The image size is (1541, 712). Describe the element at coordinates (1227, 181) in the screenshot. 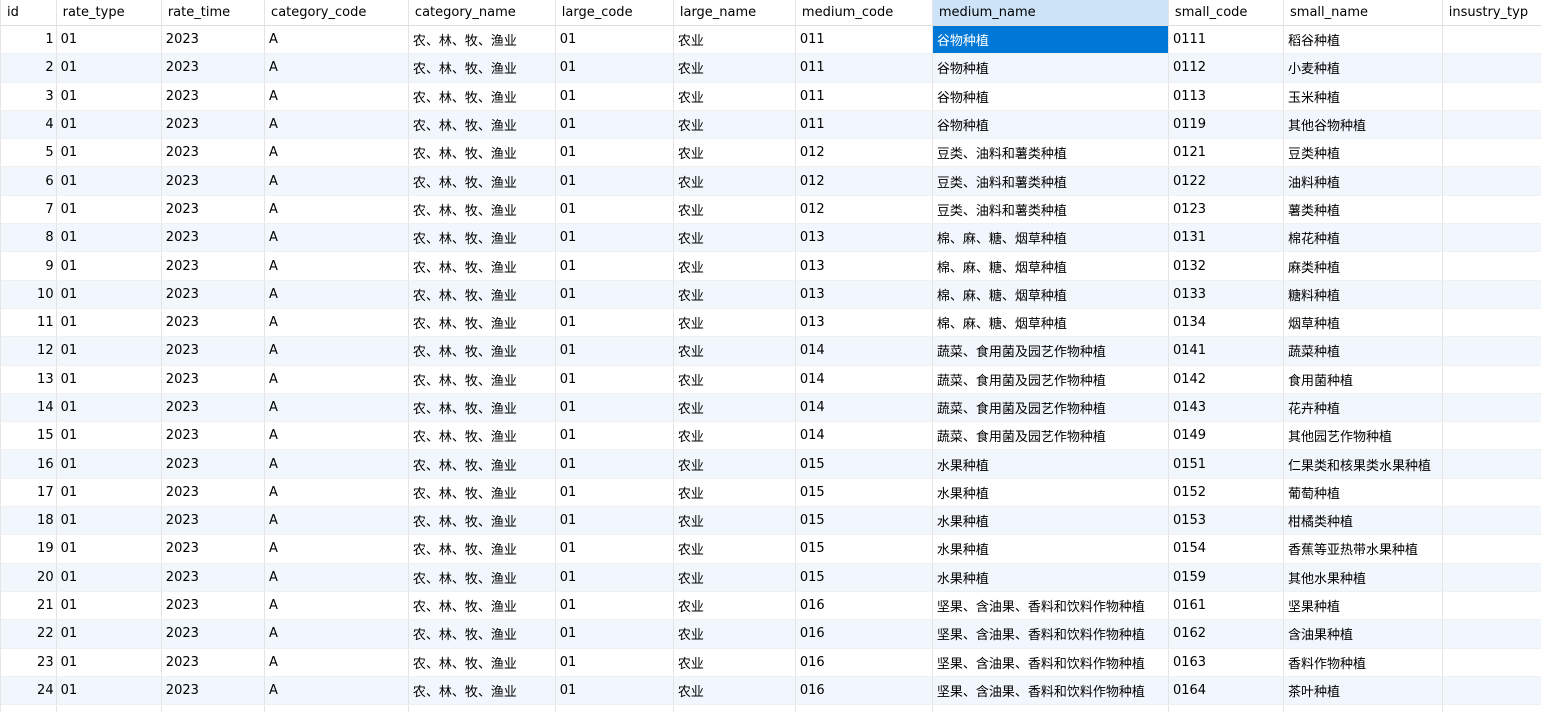

I see `cell-small-code: 0122` at that location.